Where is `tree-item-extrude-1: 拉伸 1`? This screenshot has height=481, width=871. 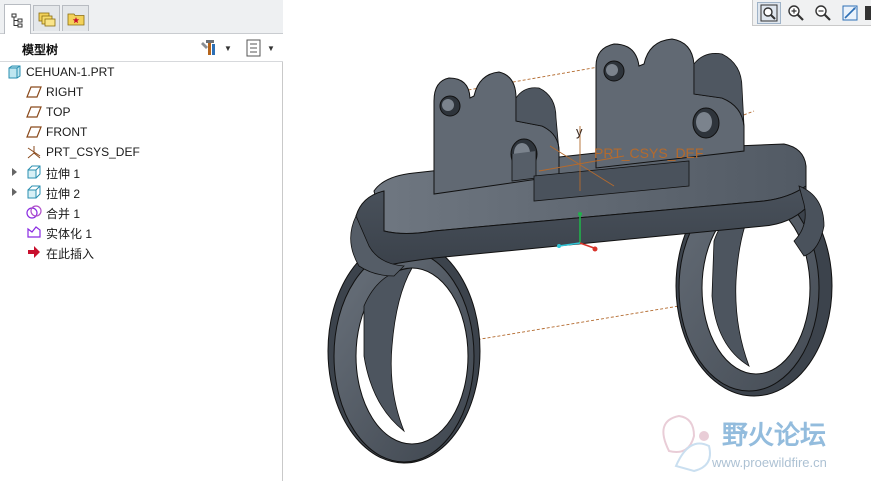 tree-item-extrude-1: 拉伸 1 is located at coordinates (141, 172).